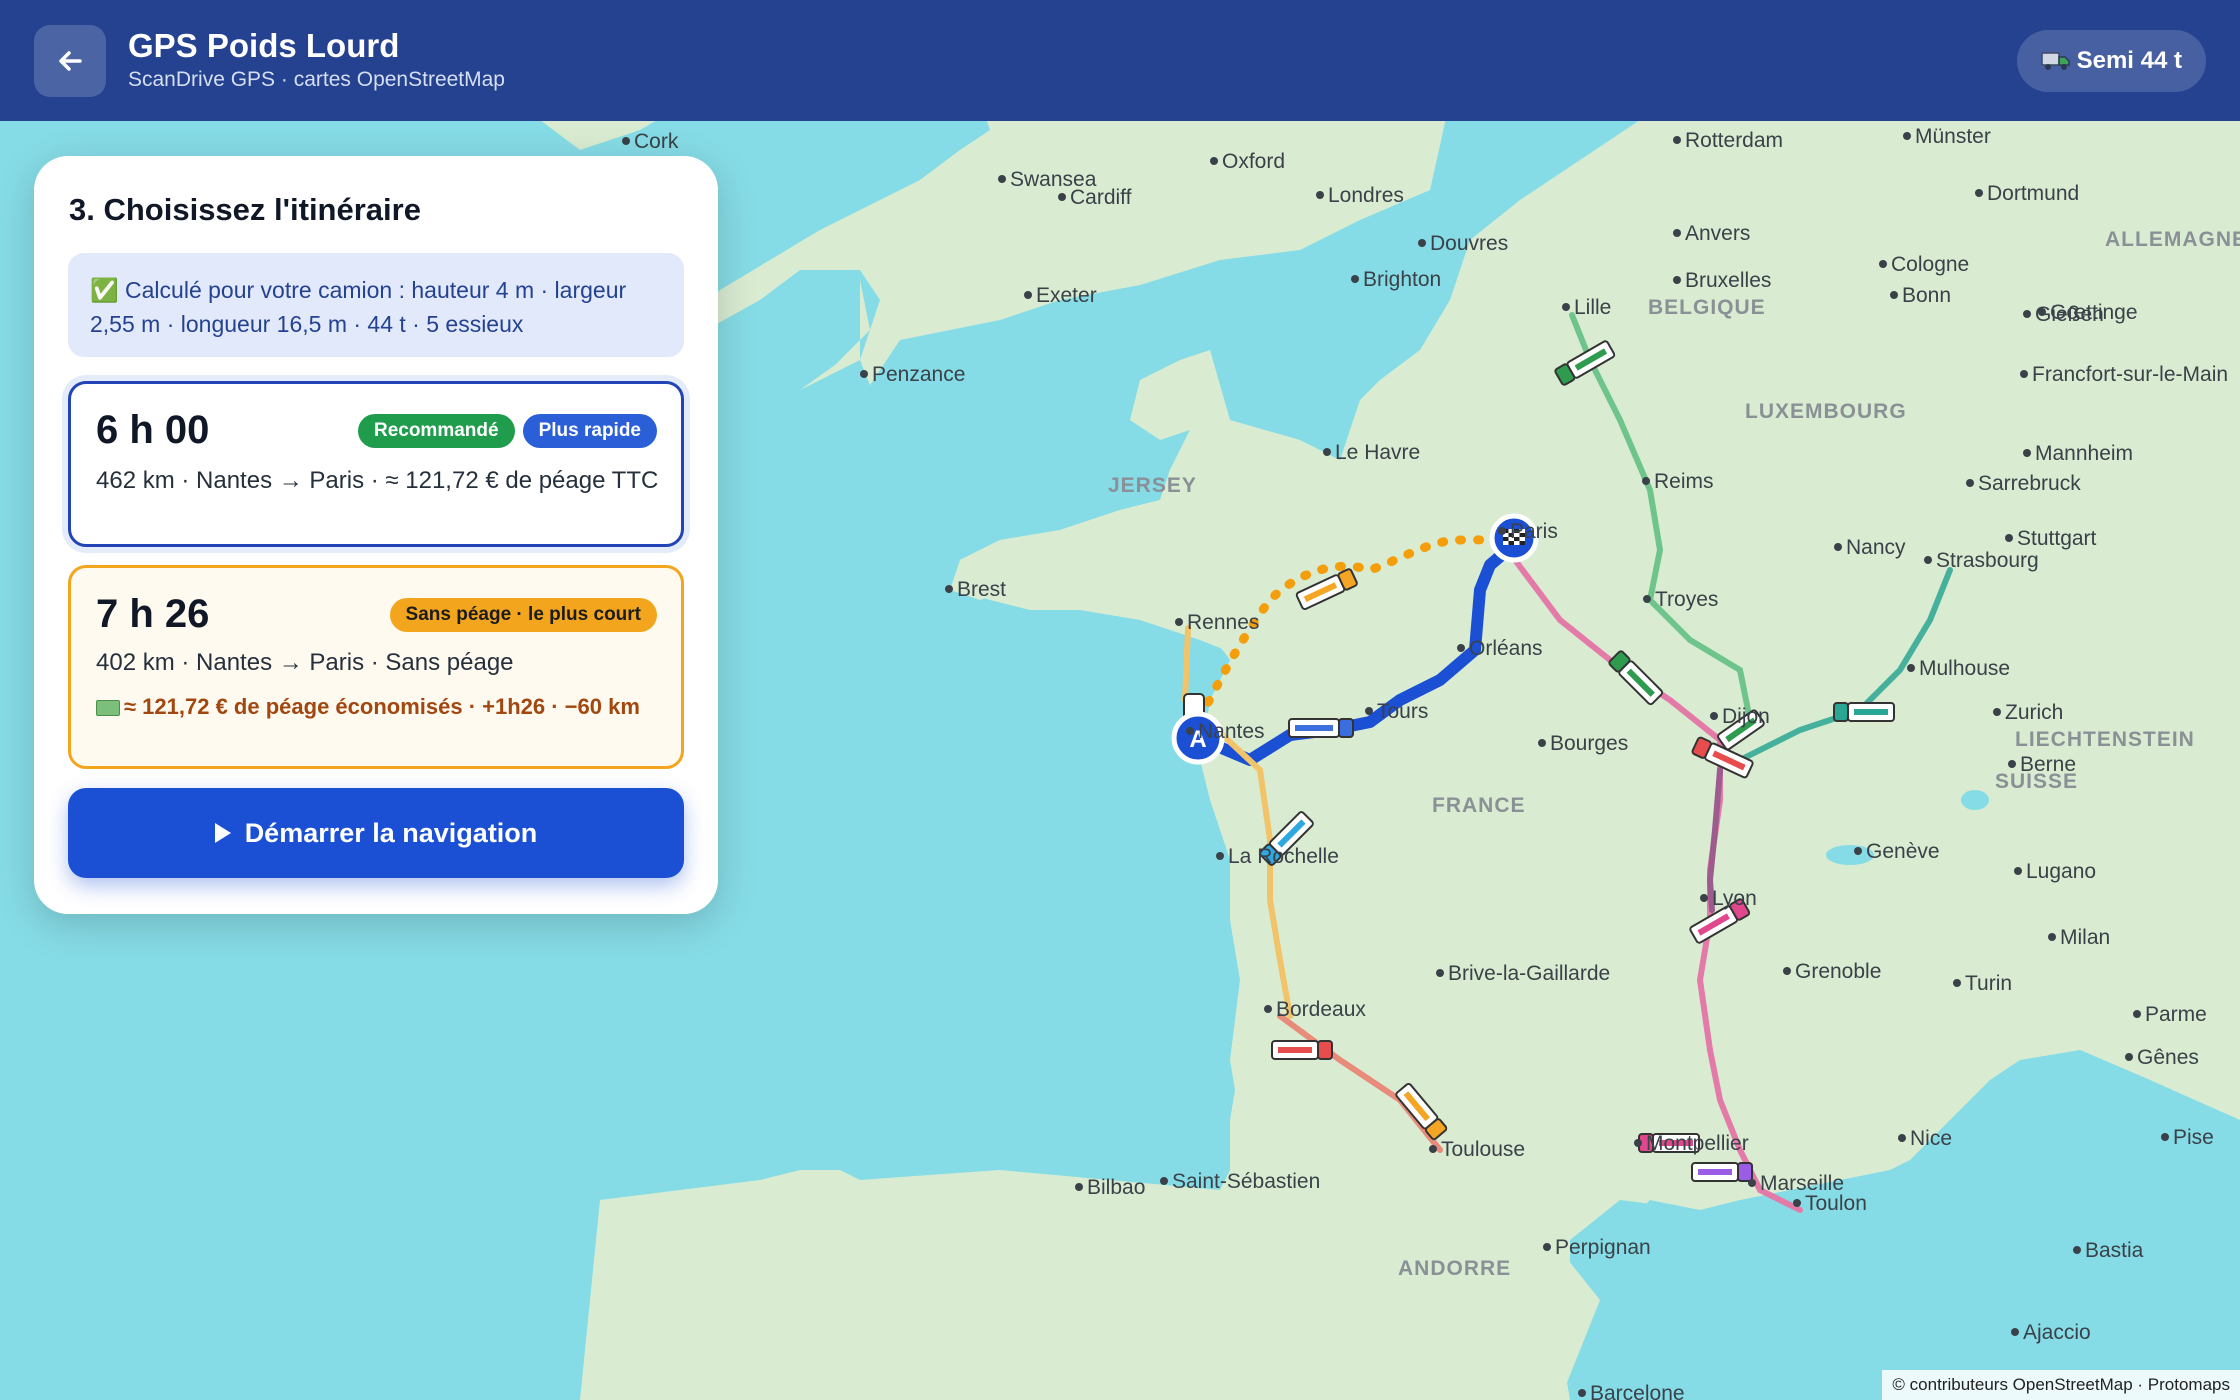 The width and height of the screenshot is (2240, 1400). Describe the element at coordinates (1592, 307) in the screenshot. I see `city-label: Lille` at that location.